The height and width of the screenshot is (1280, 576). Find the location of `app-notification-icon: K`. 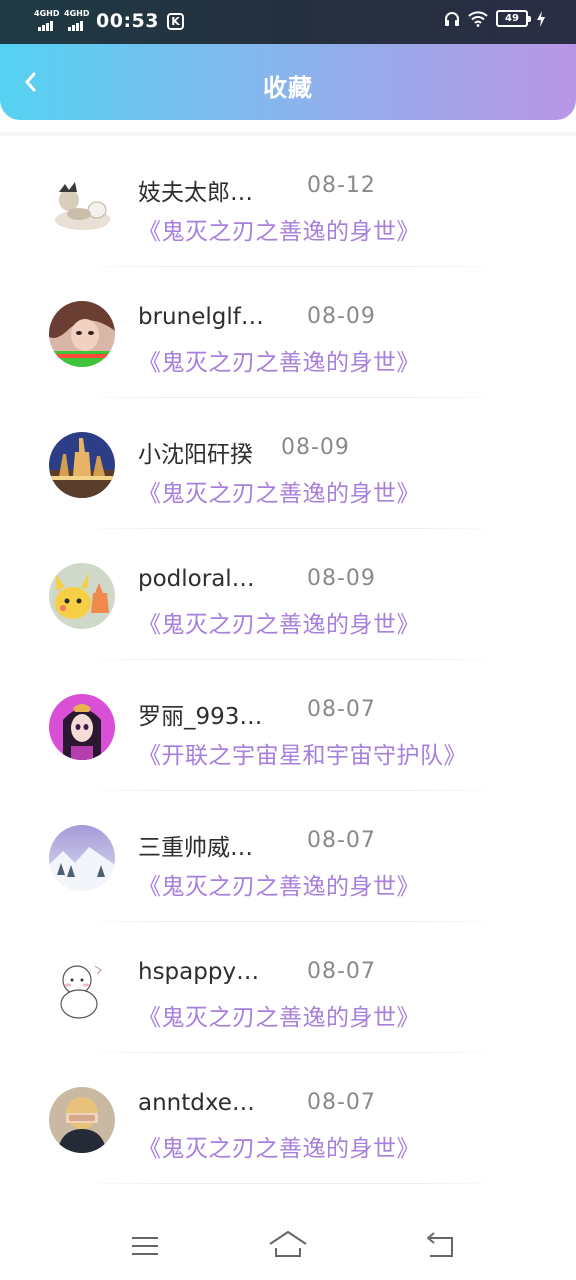

app-notification-icon: K is located at coordinates (175, 21).